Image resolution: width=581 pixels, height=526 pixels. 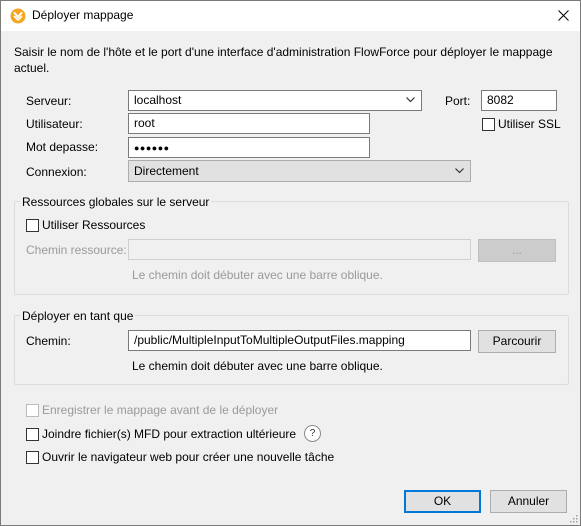 What do you see at coordinates (573, 518) in the screenshot?
I see `resize-grip-icon` at bounding box center [573, 518].